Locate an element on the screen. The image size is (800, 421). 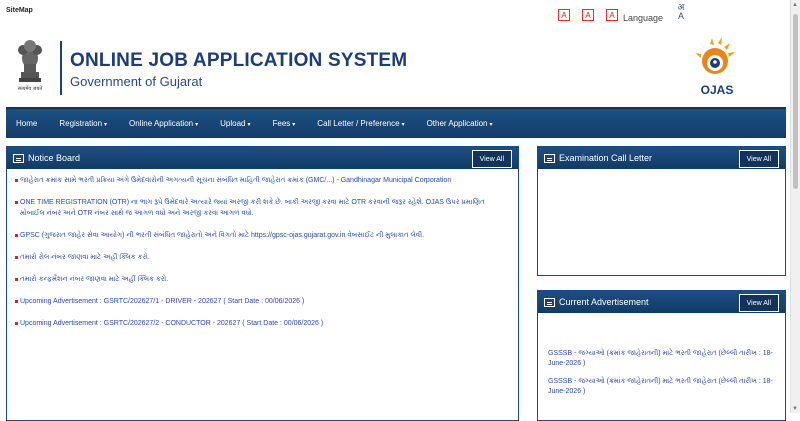
nav-home: Home is located at coordinates (27, 123).